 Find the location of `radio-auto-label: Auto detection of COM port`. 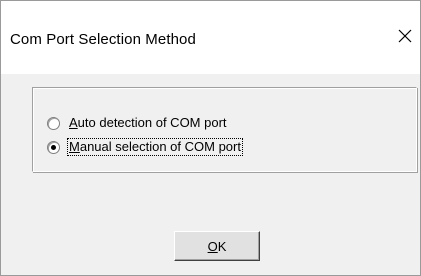

radio-auto-label: Auto detection of COM port is located at coordinates (148, 123).